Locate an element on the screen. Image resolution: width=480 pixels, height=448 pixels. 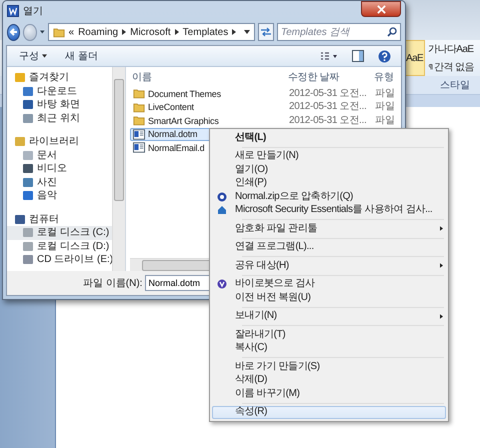
style-name: 간격 없음 is located at coordinates (454, 67).